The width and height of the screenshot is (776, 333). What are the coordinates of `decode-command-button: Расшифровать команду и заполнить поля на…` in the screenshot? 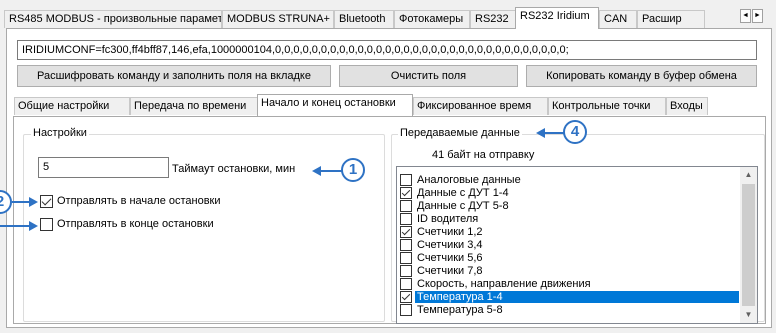 It's located at (174, 76).